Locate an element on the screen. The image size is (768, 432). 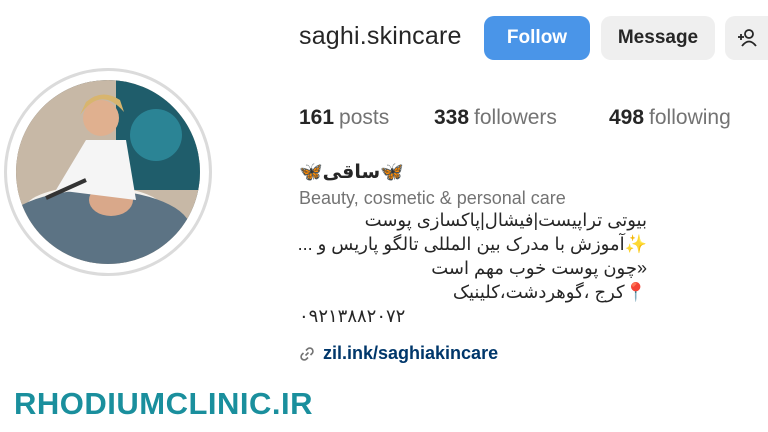
followers-label: followers is located at coordinates (515, 117).